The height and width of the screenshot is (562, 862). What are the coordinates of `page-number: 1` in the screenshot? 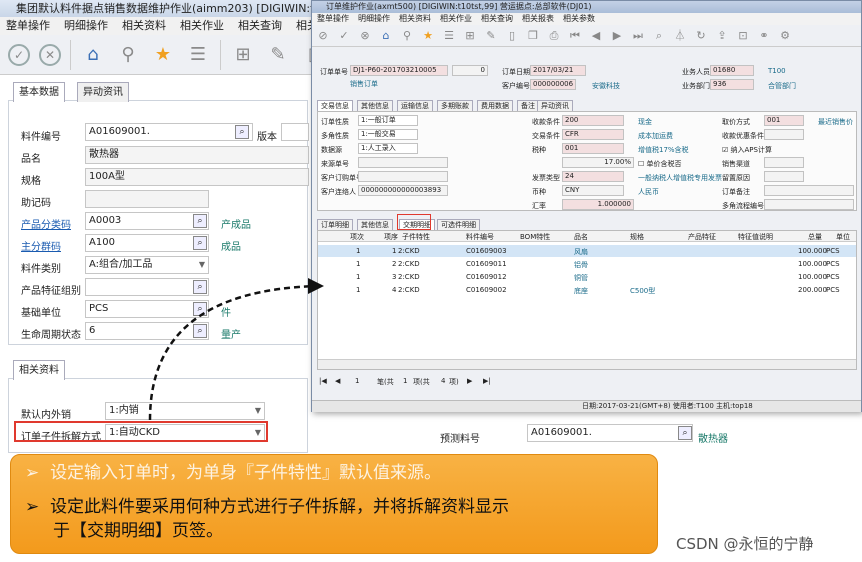 It's located at (357, 381).